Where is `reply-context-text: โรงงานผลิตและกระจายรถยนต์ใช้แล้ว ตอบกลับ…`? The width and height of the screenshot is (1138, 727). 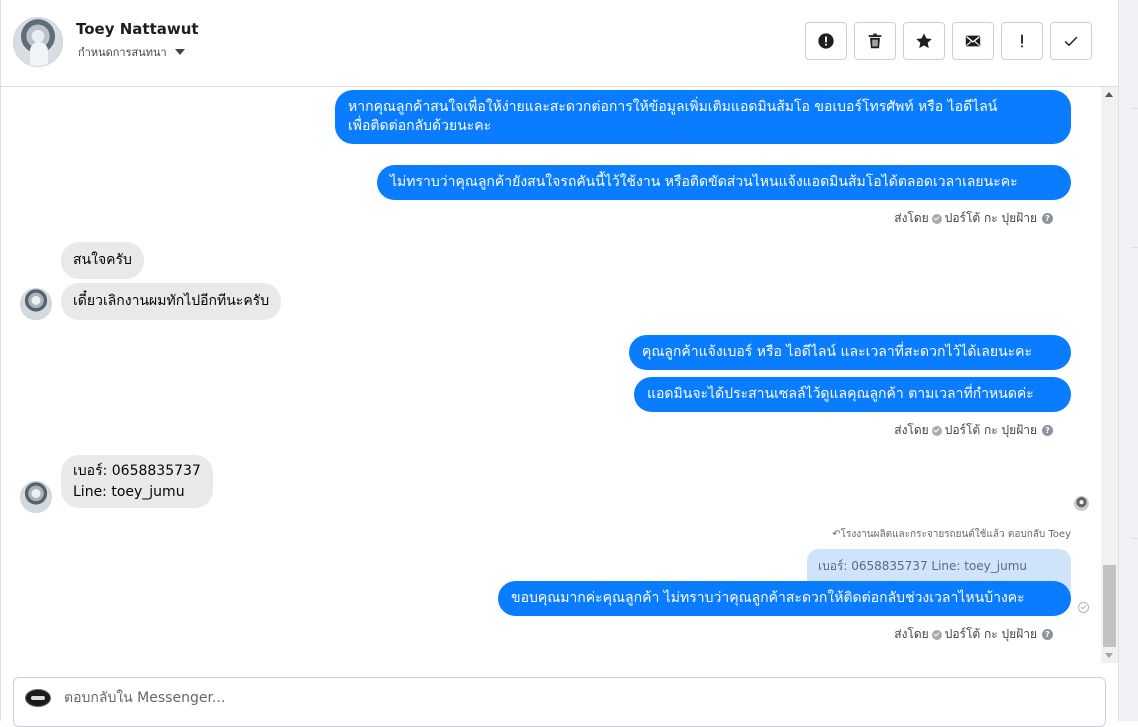
reply-context-text: โรงงานผลิตและกระจายรถยนต์ใช้แล้ว ตอบกลับ… is located at coordinates (955, 534).